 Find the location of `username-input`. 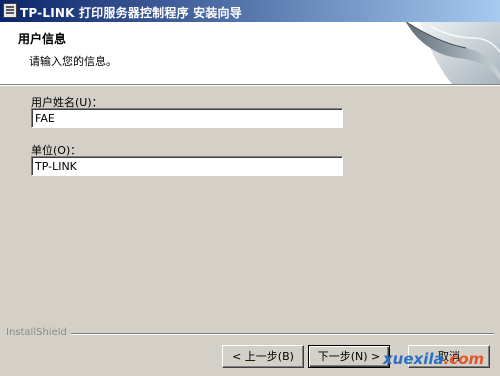

username-input is located at coordinates (187, 118).